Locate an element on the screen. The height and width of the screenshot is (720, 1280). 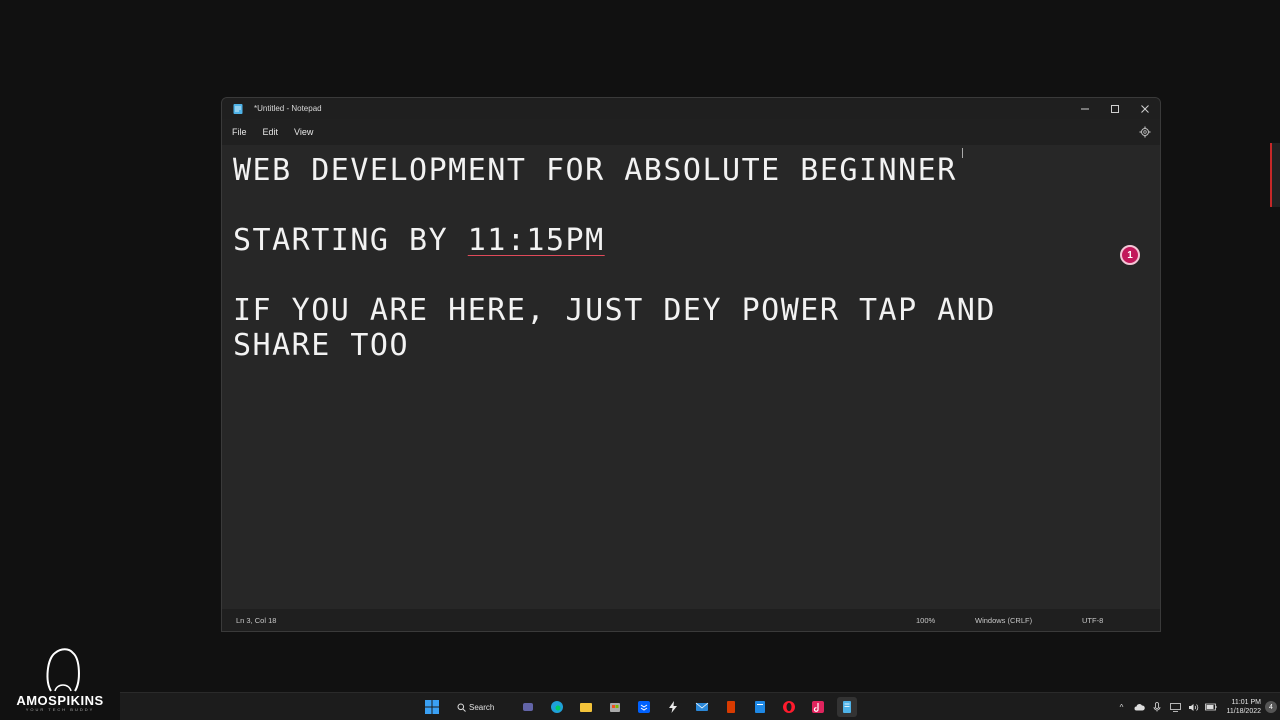
notification-count-badge: 4 is located at coordinates (1271, 707).